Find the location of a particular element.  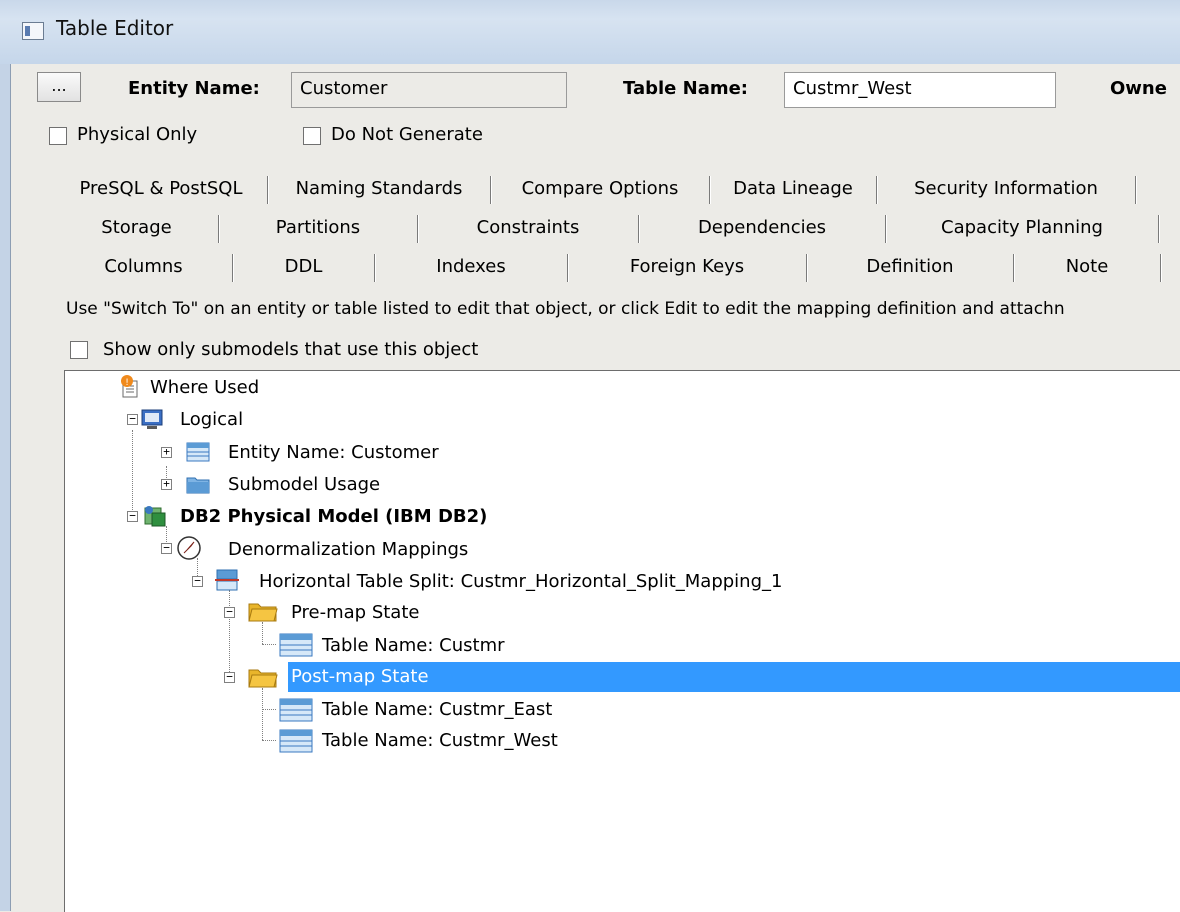

tab-ddl: DDL is located at coordinates (303, 267).